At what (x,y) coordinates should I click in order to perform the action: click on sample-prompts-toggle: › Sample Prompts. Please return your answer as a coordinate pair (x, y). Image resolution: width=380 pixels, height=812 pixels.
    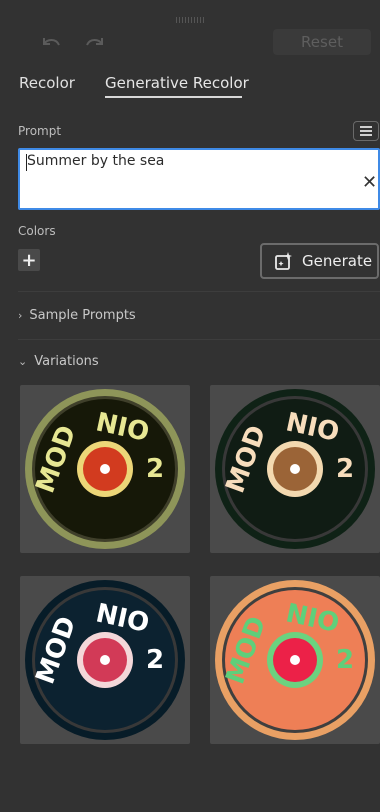
    Looking at the image, I should click on (77, 315).